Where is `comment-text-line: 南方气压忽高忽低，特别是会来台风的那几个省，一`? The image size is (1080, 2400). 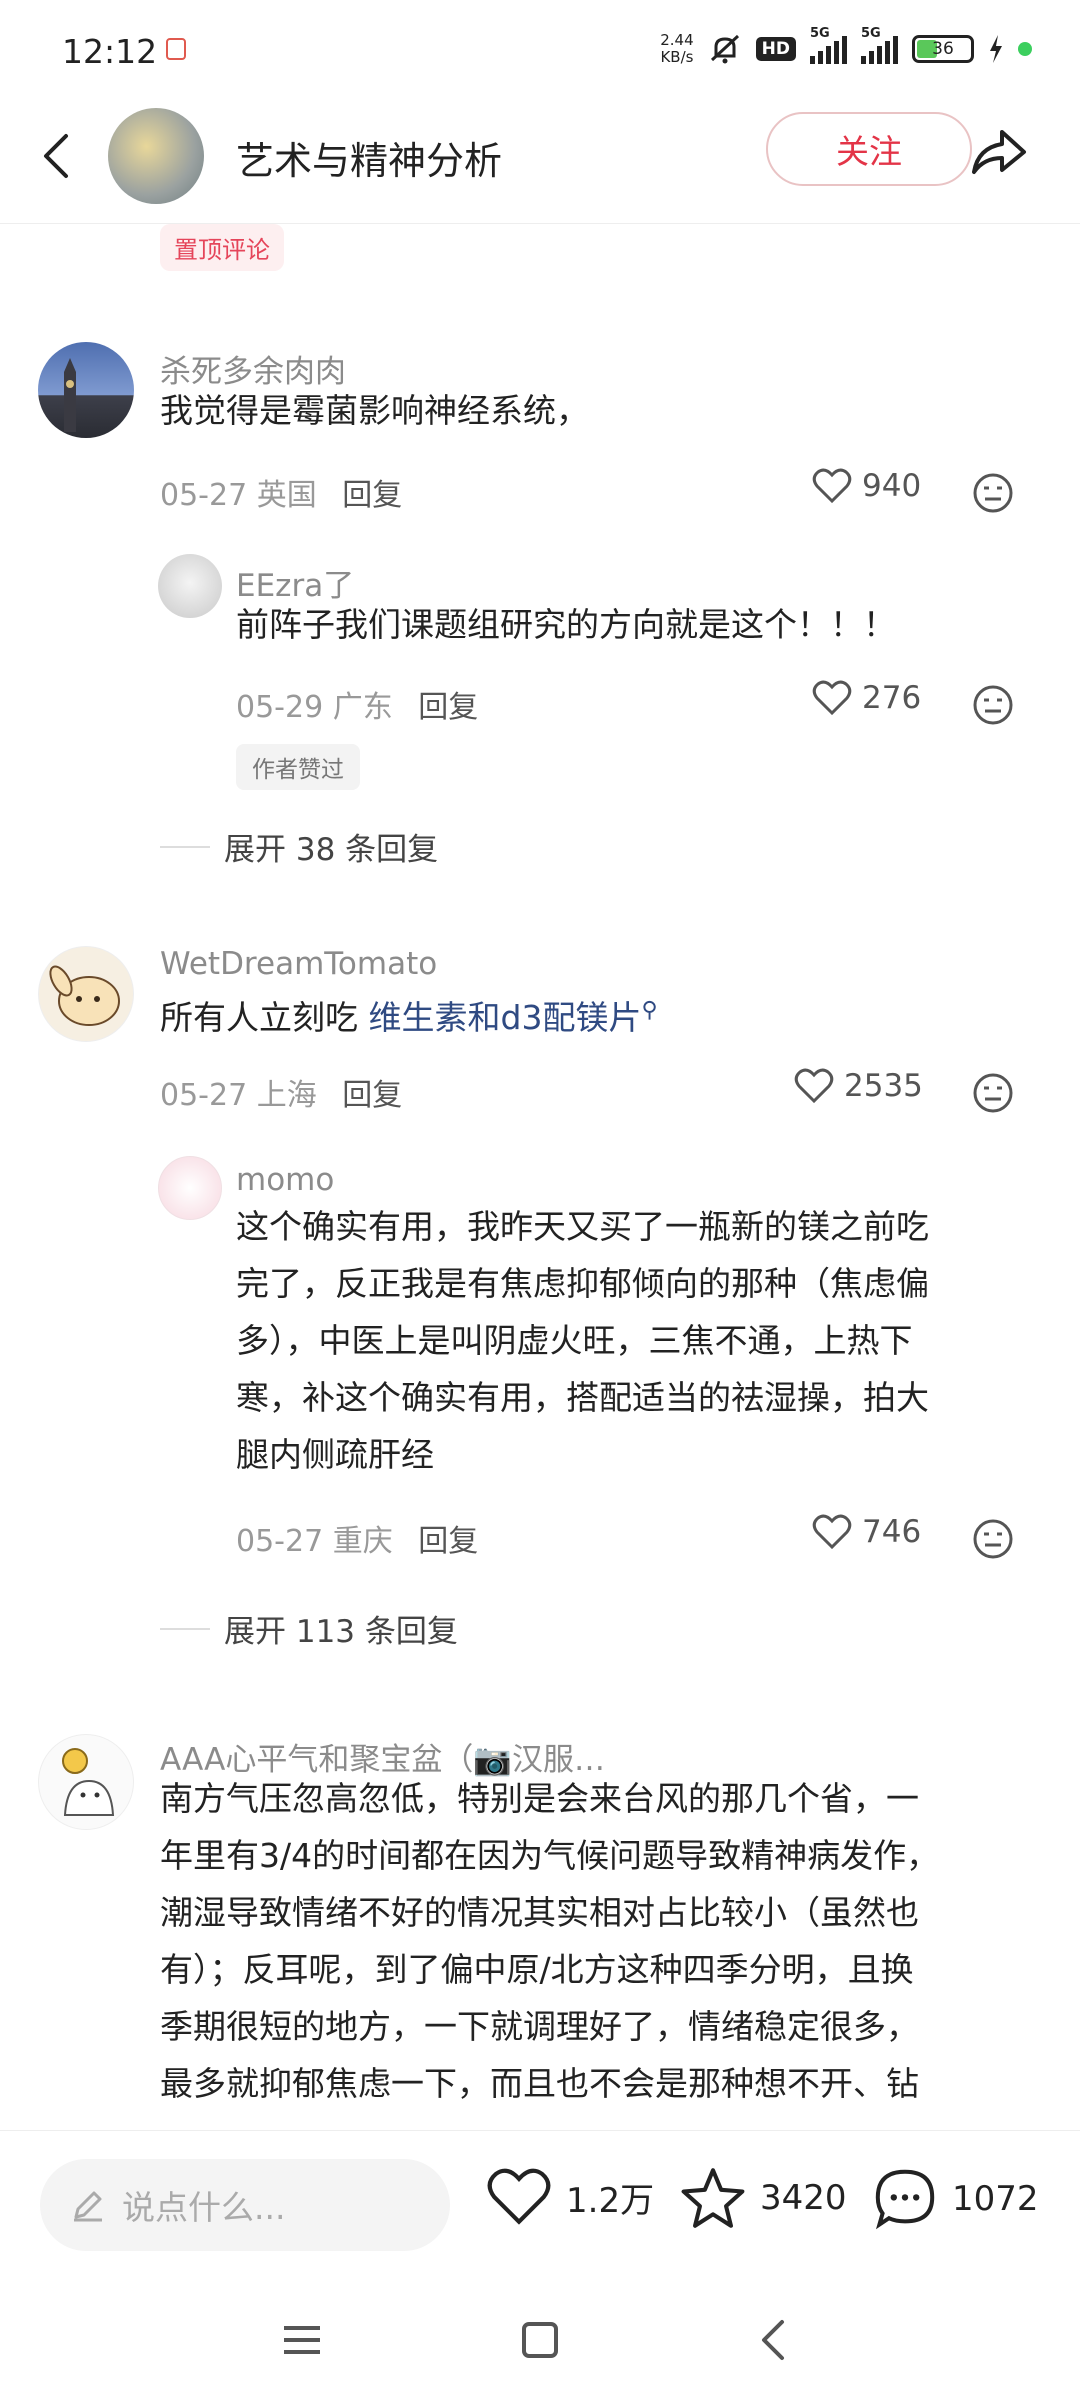 comment-text-line: 南方气压忽高忽低，特别是会来台风的那几个省，一 is located at coordinates (539, 1798).